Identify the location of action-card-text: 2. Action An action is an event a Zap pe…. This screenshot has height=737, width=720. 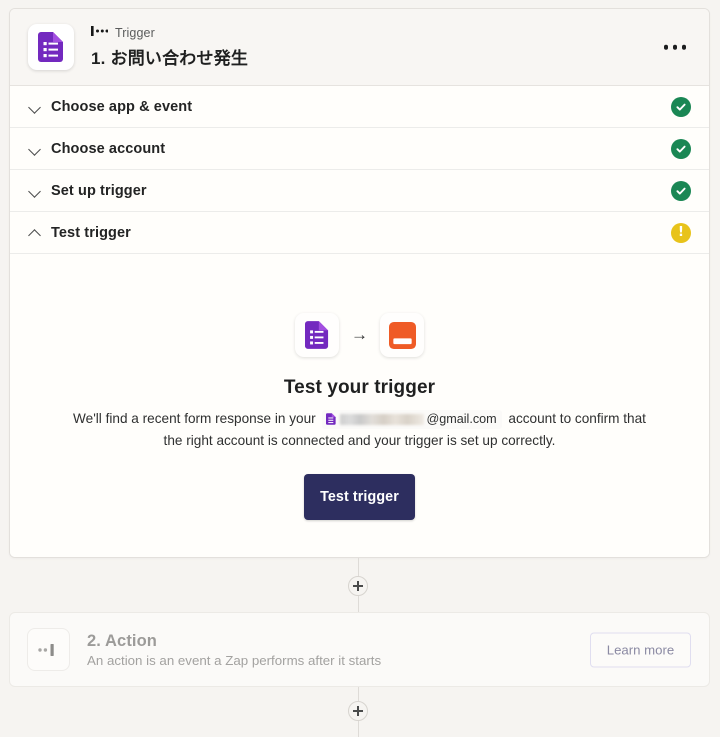
(234, 650).